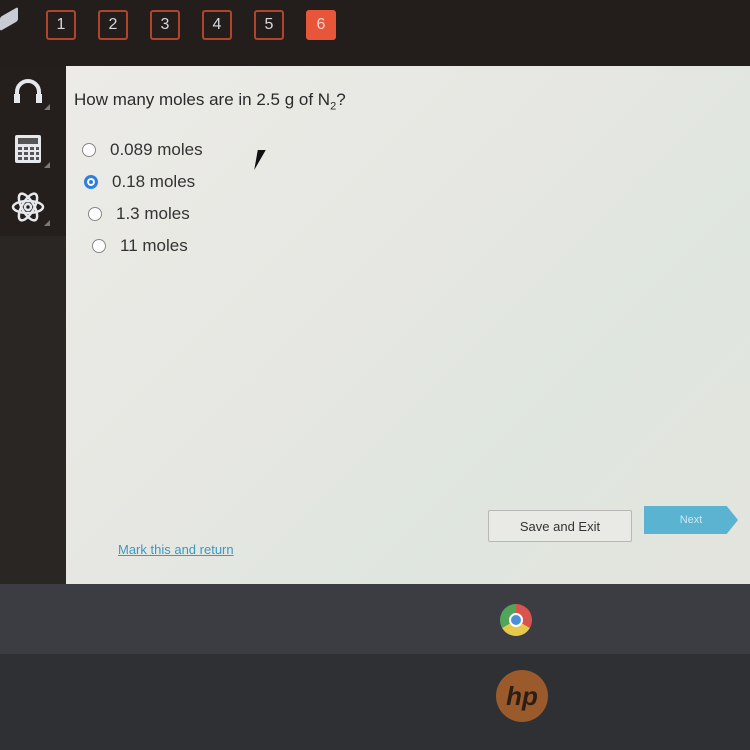 This screenshot has height=750, width=750. What do you see at coordinates (321, 25) in the screenshot?
I see `question-6-button: 6` at bounding box center [321, 25].